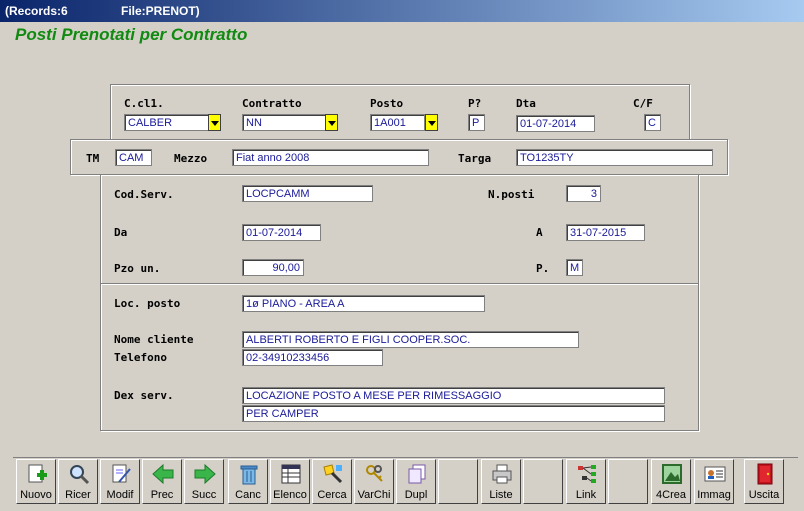 Image resolution: width=804 pixels, height=511 pixels. What do you see at coordinates (586, 495) in the screenshot?
I see `link-label: Link` at bounding box center [586, 495].